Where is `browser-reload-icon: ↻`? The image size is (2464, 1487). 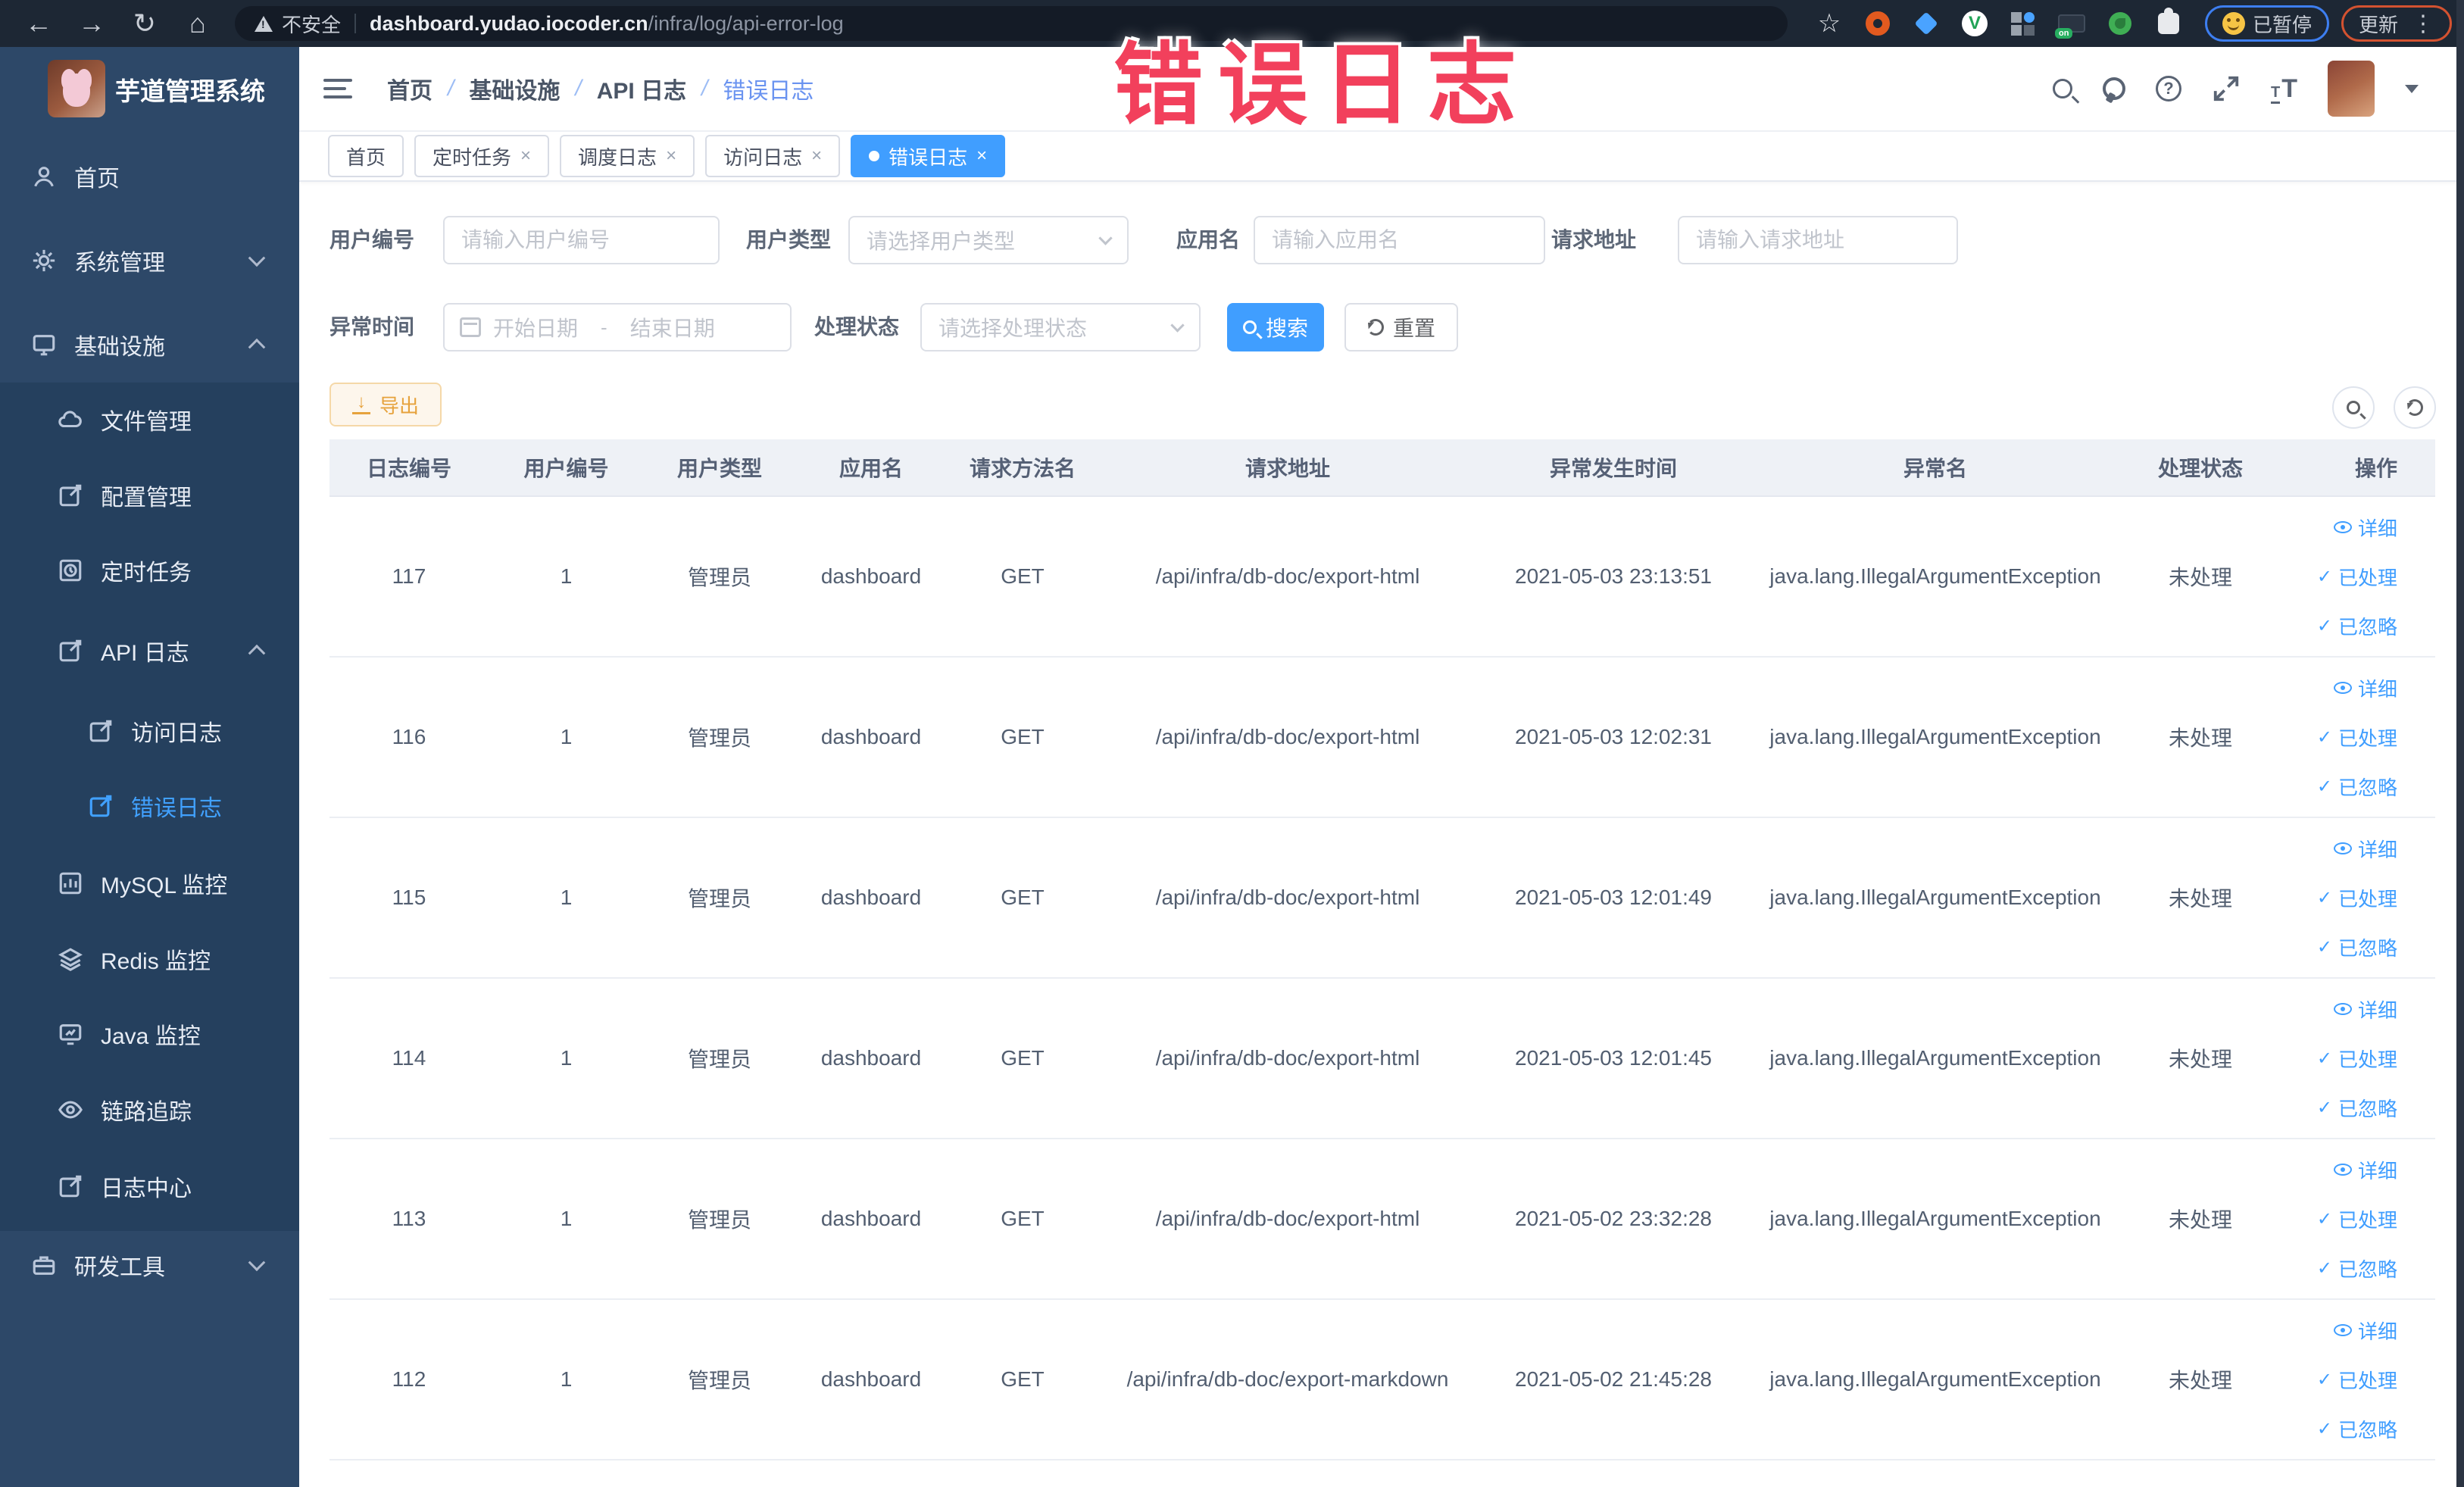
browser-reload-icon: ↻ is located at coordinates (144, 23).